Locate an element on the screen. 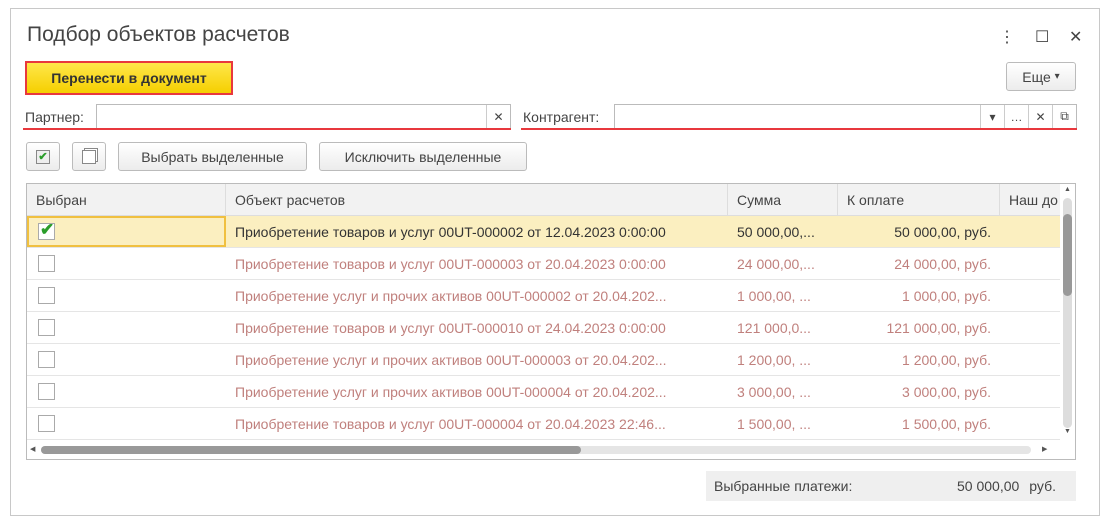 This screenshot has width=1110, height=526. contractor-label: Контрагент: is located at coordinates (561, 117).